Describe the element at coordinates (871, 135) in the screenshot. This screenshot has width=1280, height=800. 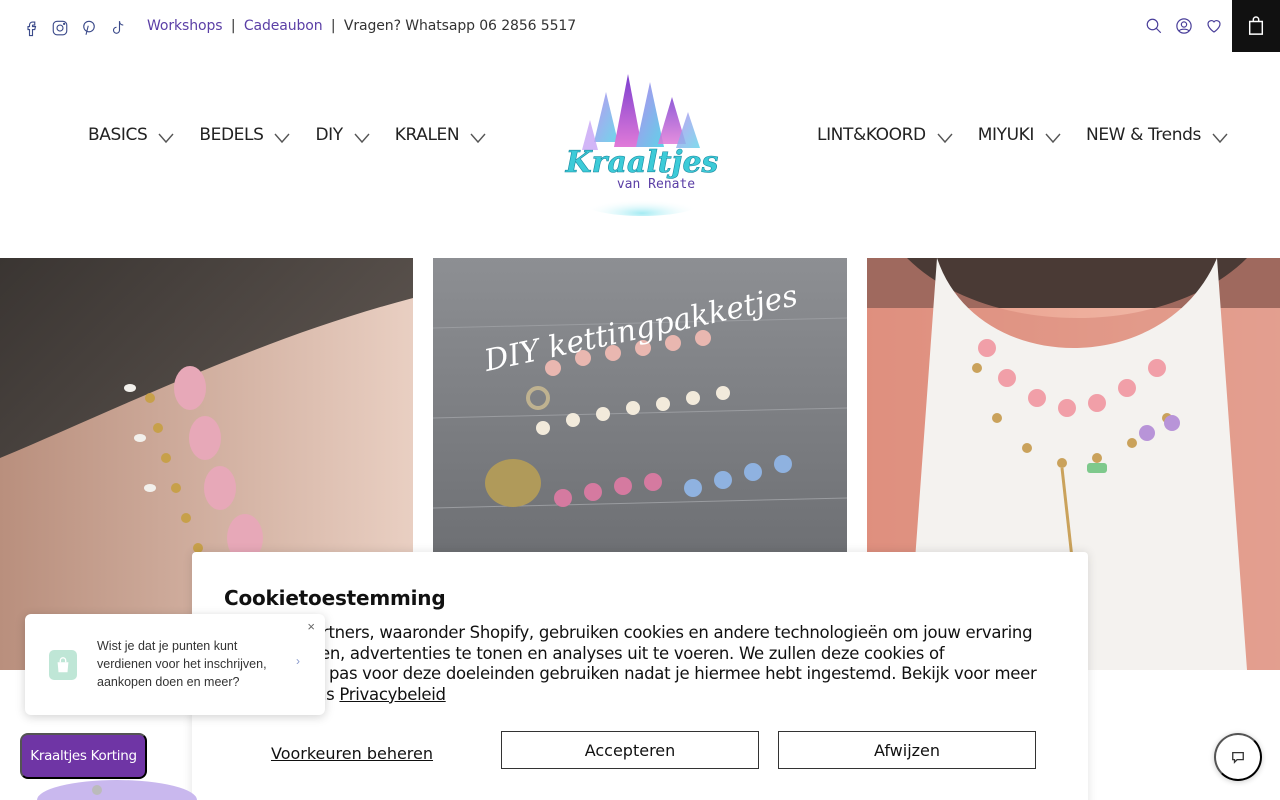
I see `nav-label: LINT&KOORD` at that location.